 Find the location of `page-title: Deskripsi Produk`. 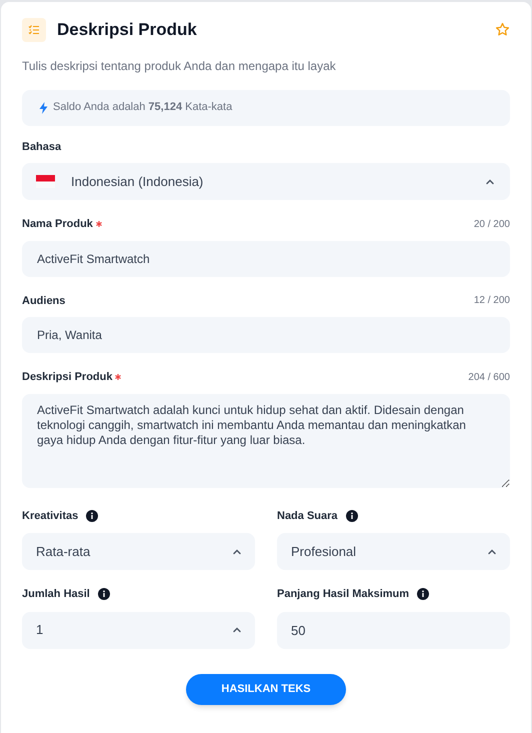

page-title: Deskripsi Produk is located at coordinates (127, 30).